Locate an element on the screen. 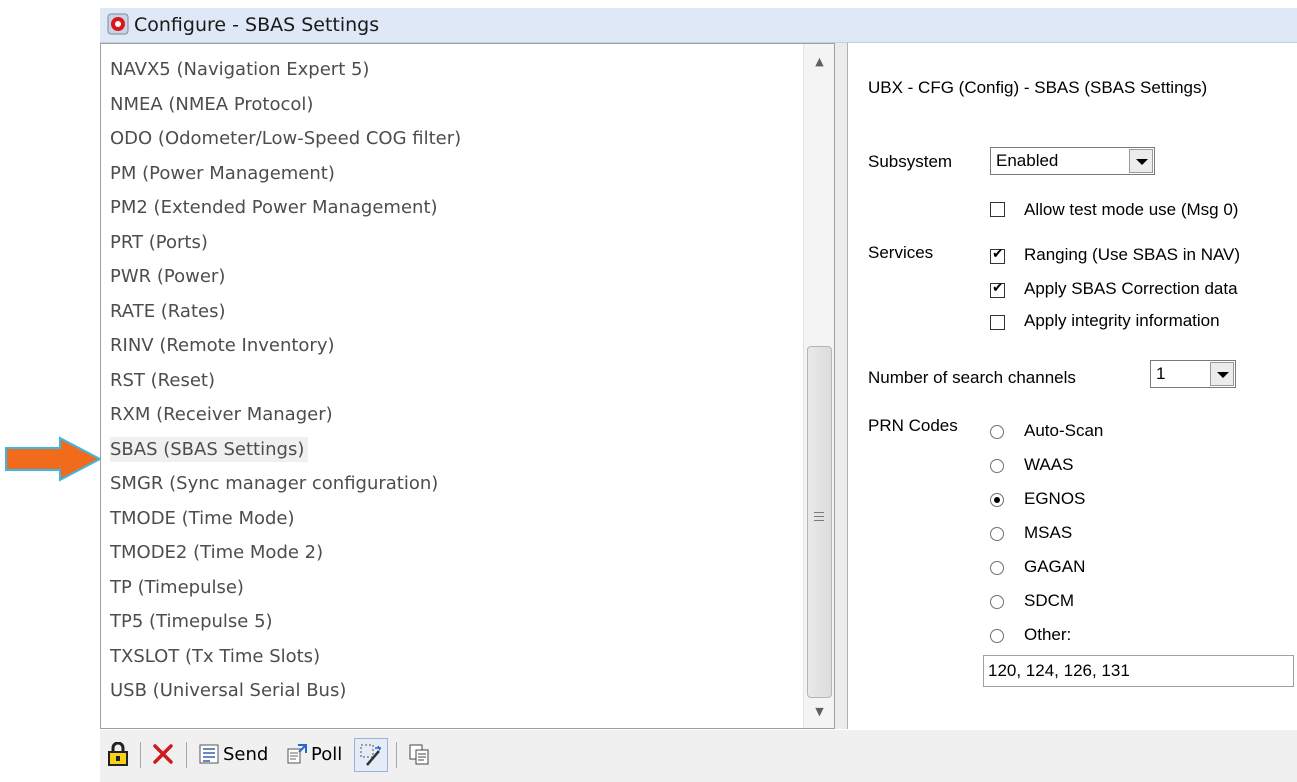 Image resolution: width=1297 pixels, height=782 pixels. window-title: Configure - SBAS Settings is located at coordinates (257, 25).